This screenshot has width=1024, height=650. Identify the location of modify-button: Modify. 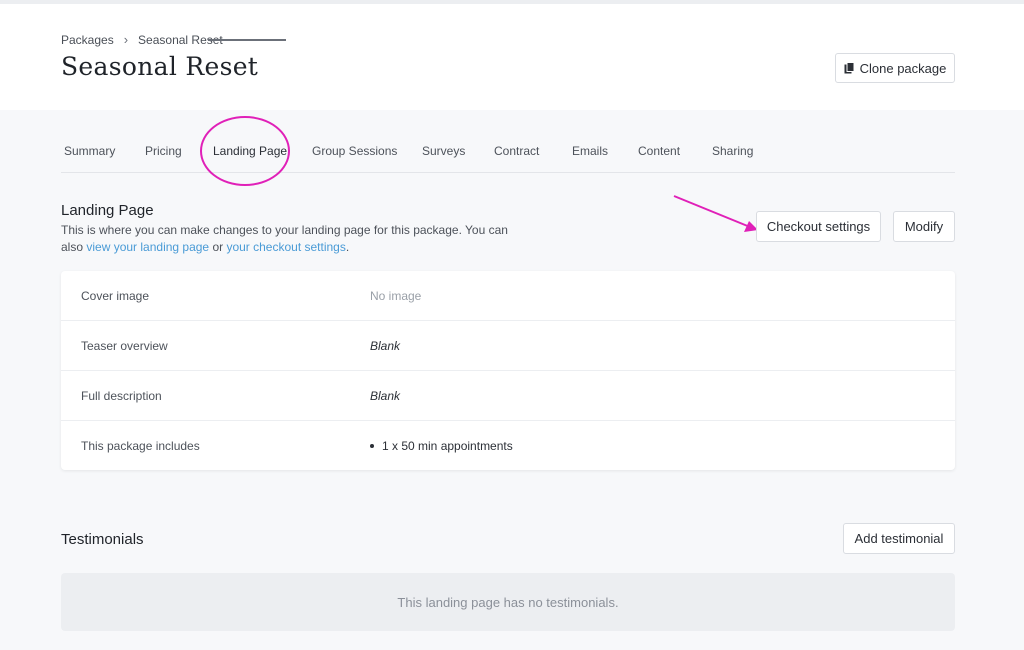
(924, 226).